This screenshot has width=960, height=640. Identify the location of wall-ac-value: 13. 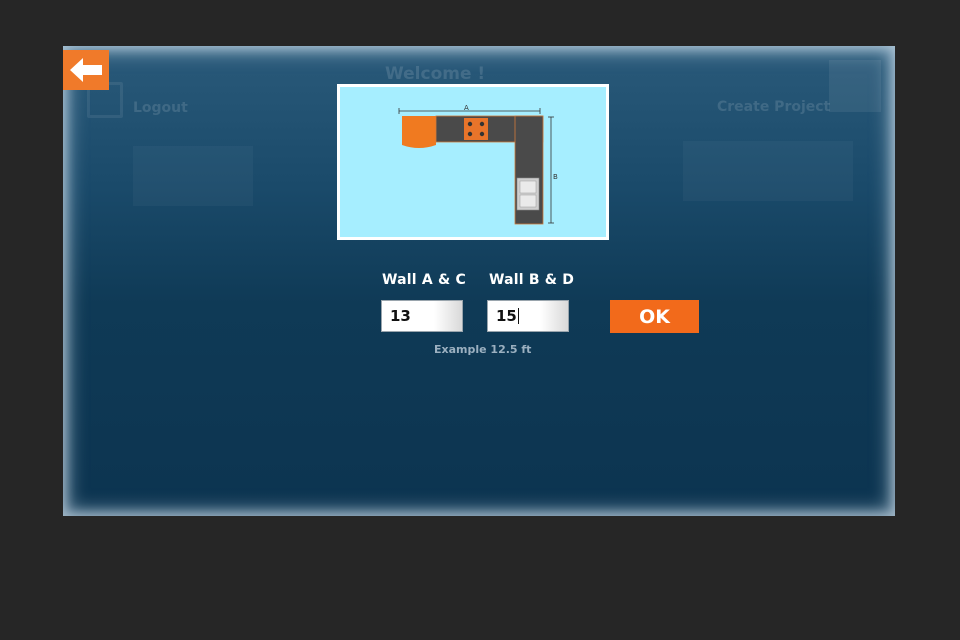
(400, 316).